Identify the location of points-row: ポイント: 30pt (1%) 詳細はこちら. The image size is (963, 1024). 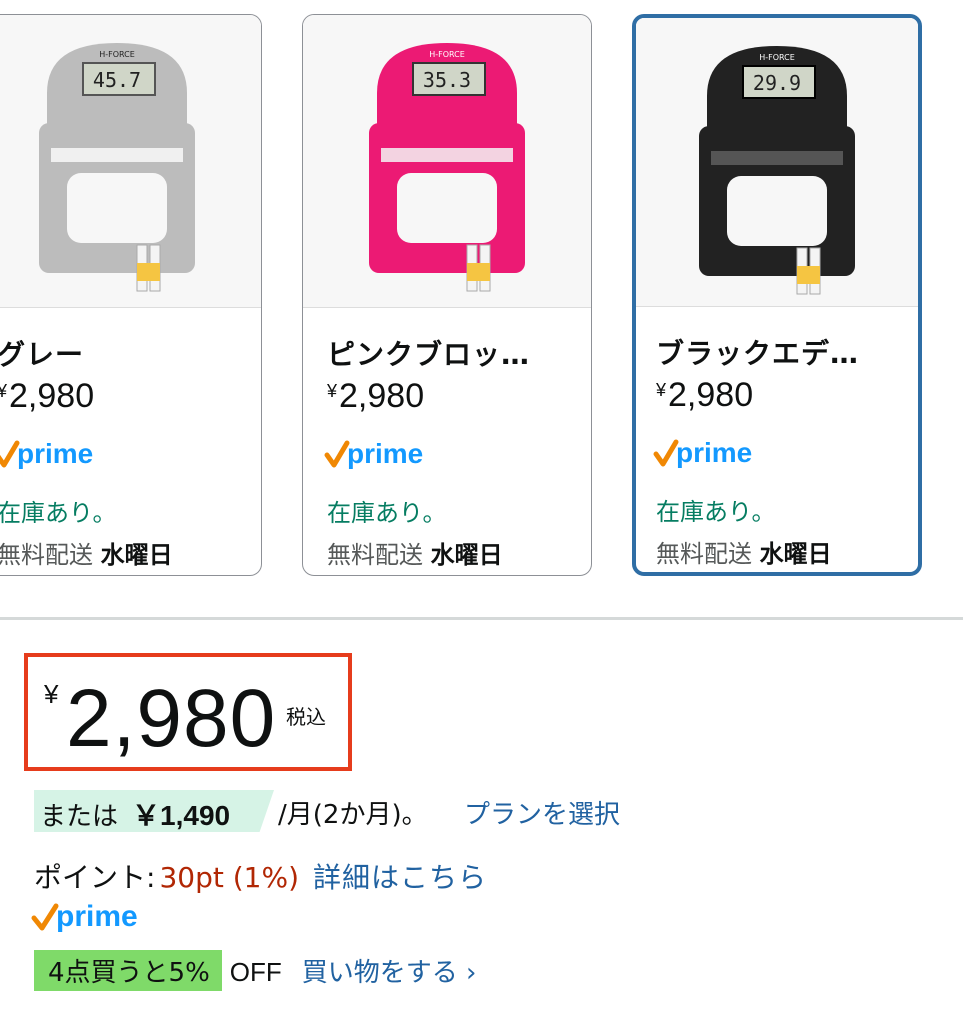
(260, 876).